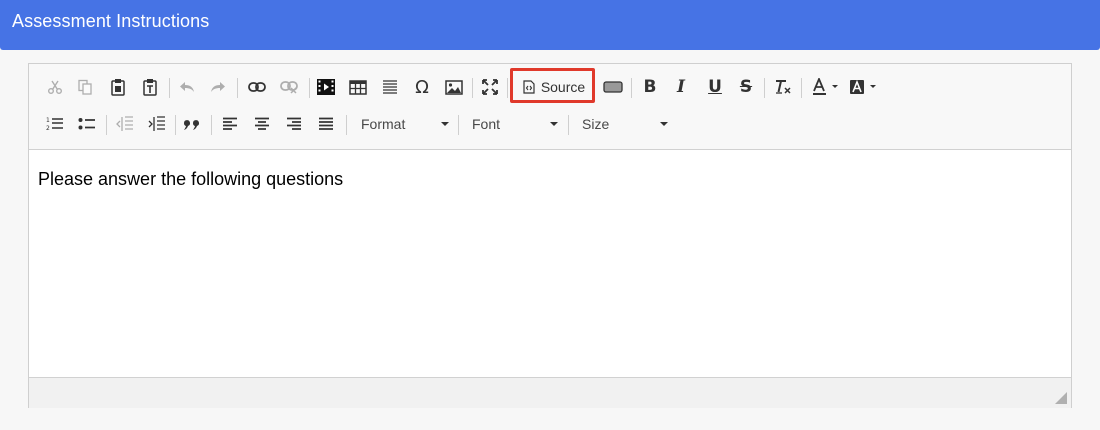 The width and height of the screenshot is (1100, 430). What do you see at coordinates (1061, 398) in the screenshot?
I see `resize-grip-icon` at bounding box center [1061, 398].